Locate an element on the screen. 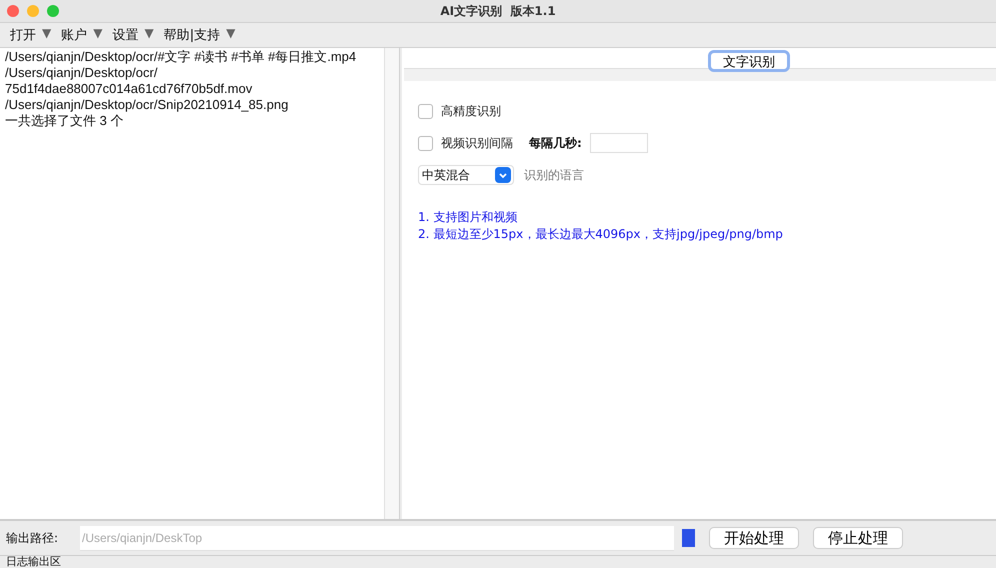 This screenshot has height=568, width=996. select-label: 识别的语言 is located at coordinates (554, 175).